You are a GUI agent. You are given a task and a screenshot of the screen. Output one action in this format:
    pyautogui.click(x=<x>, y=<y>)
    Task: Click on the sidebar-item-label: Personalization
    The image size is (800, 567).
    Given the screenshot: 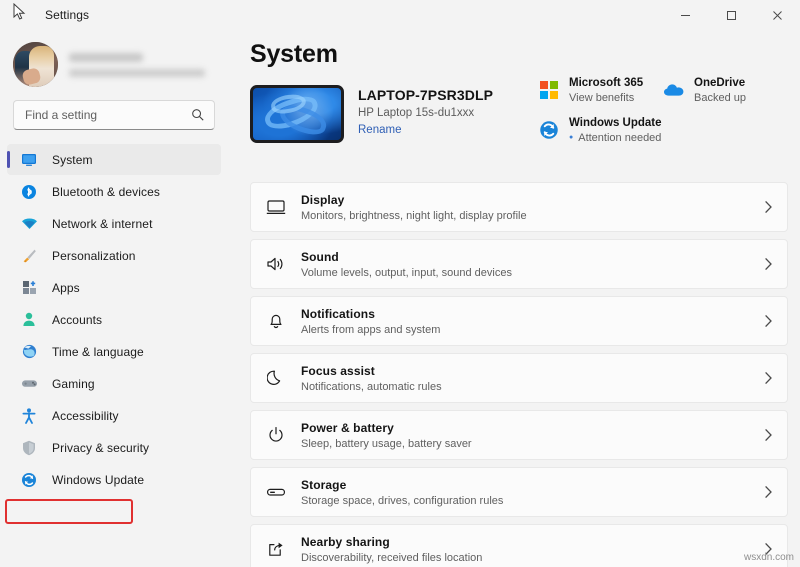 What is the action you would take?
    pyautogui.click(x=94, y=255)
    